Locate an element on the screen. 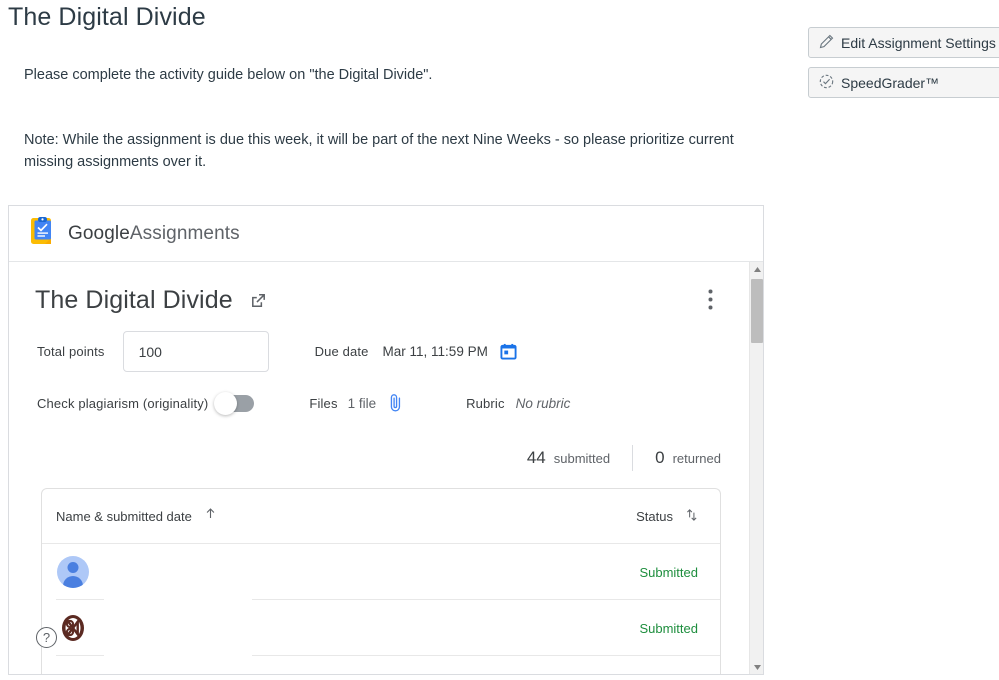  help-button: ? is located at coordinates (46, 637).